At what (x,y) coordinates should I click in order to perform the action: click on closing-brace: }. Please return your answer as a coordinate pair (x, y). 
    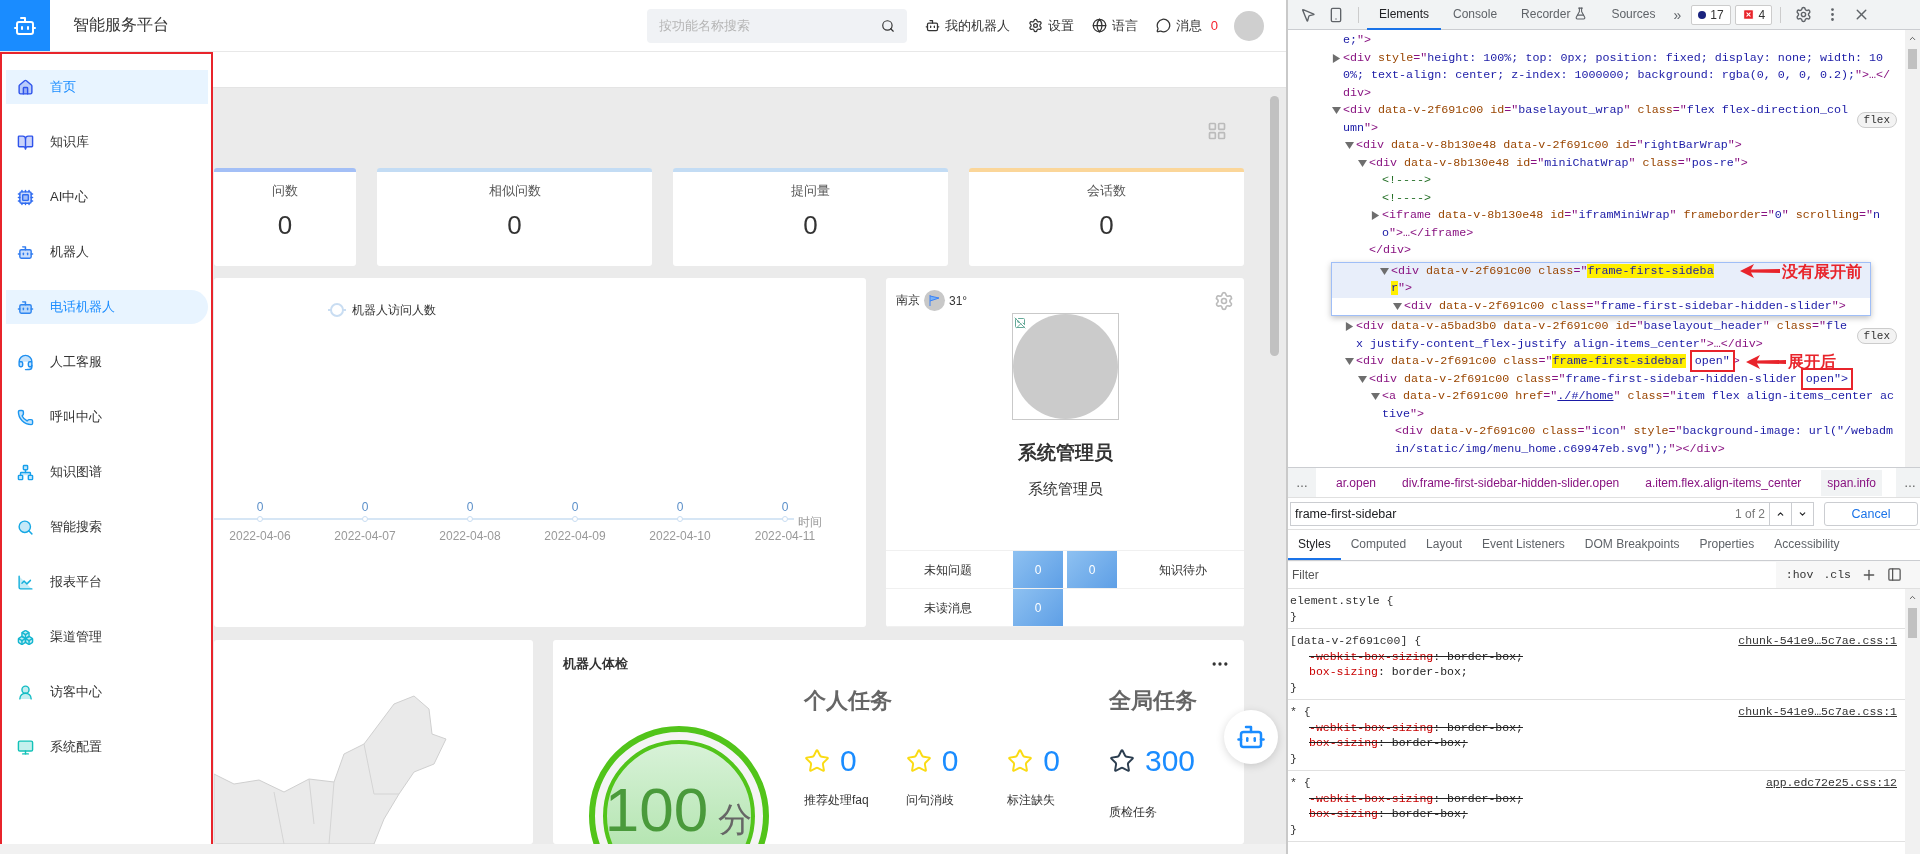
    Looking at the image, I should click on (1294, 758).